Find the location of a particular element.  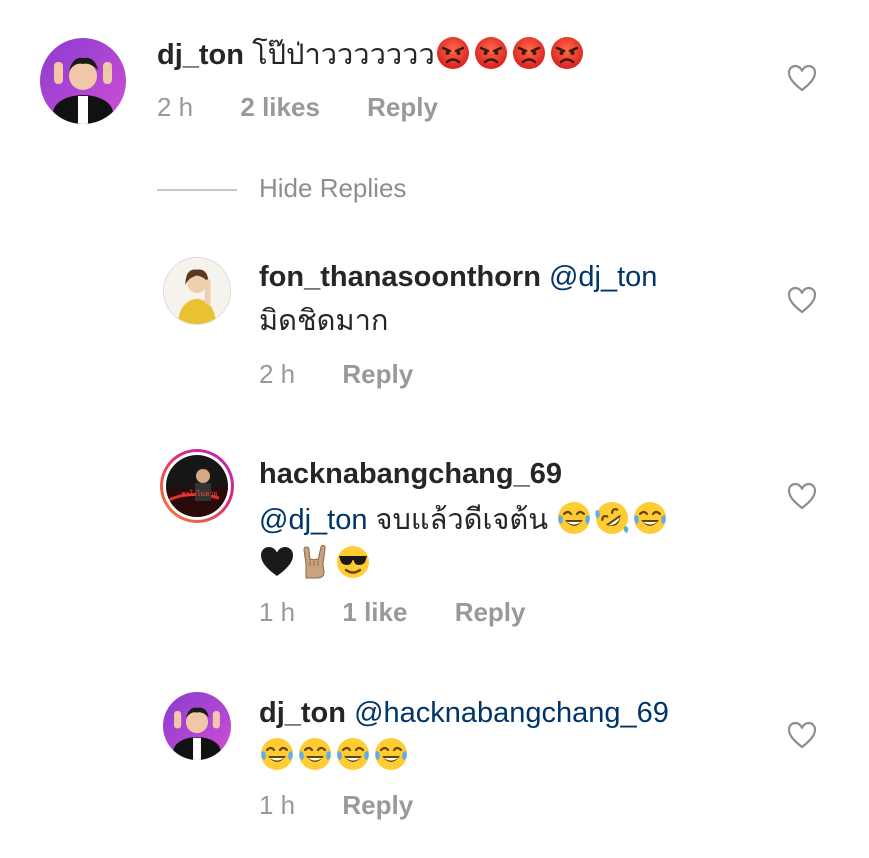

reply-3-meta: 1 h Reply is located at coordinates (336, 805).